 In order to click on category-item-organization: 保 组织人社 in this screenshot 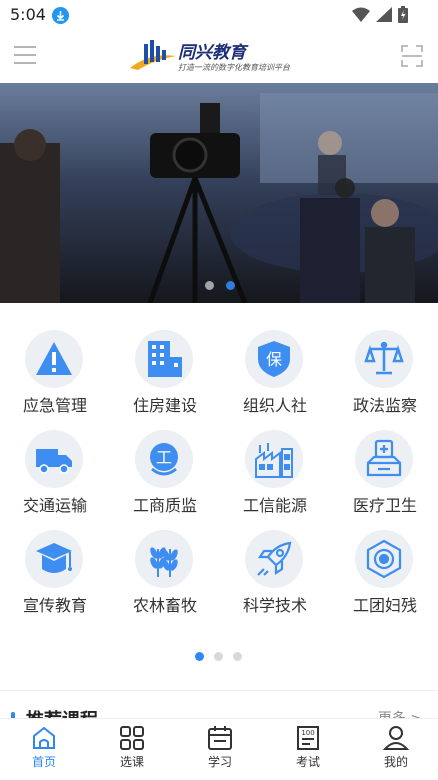, I will do `click(275, 375)`.